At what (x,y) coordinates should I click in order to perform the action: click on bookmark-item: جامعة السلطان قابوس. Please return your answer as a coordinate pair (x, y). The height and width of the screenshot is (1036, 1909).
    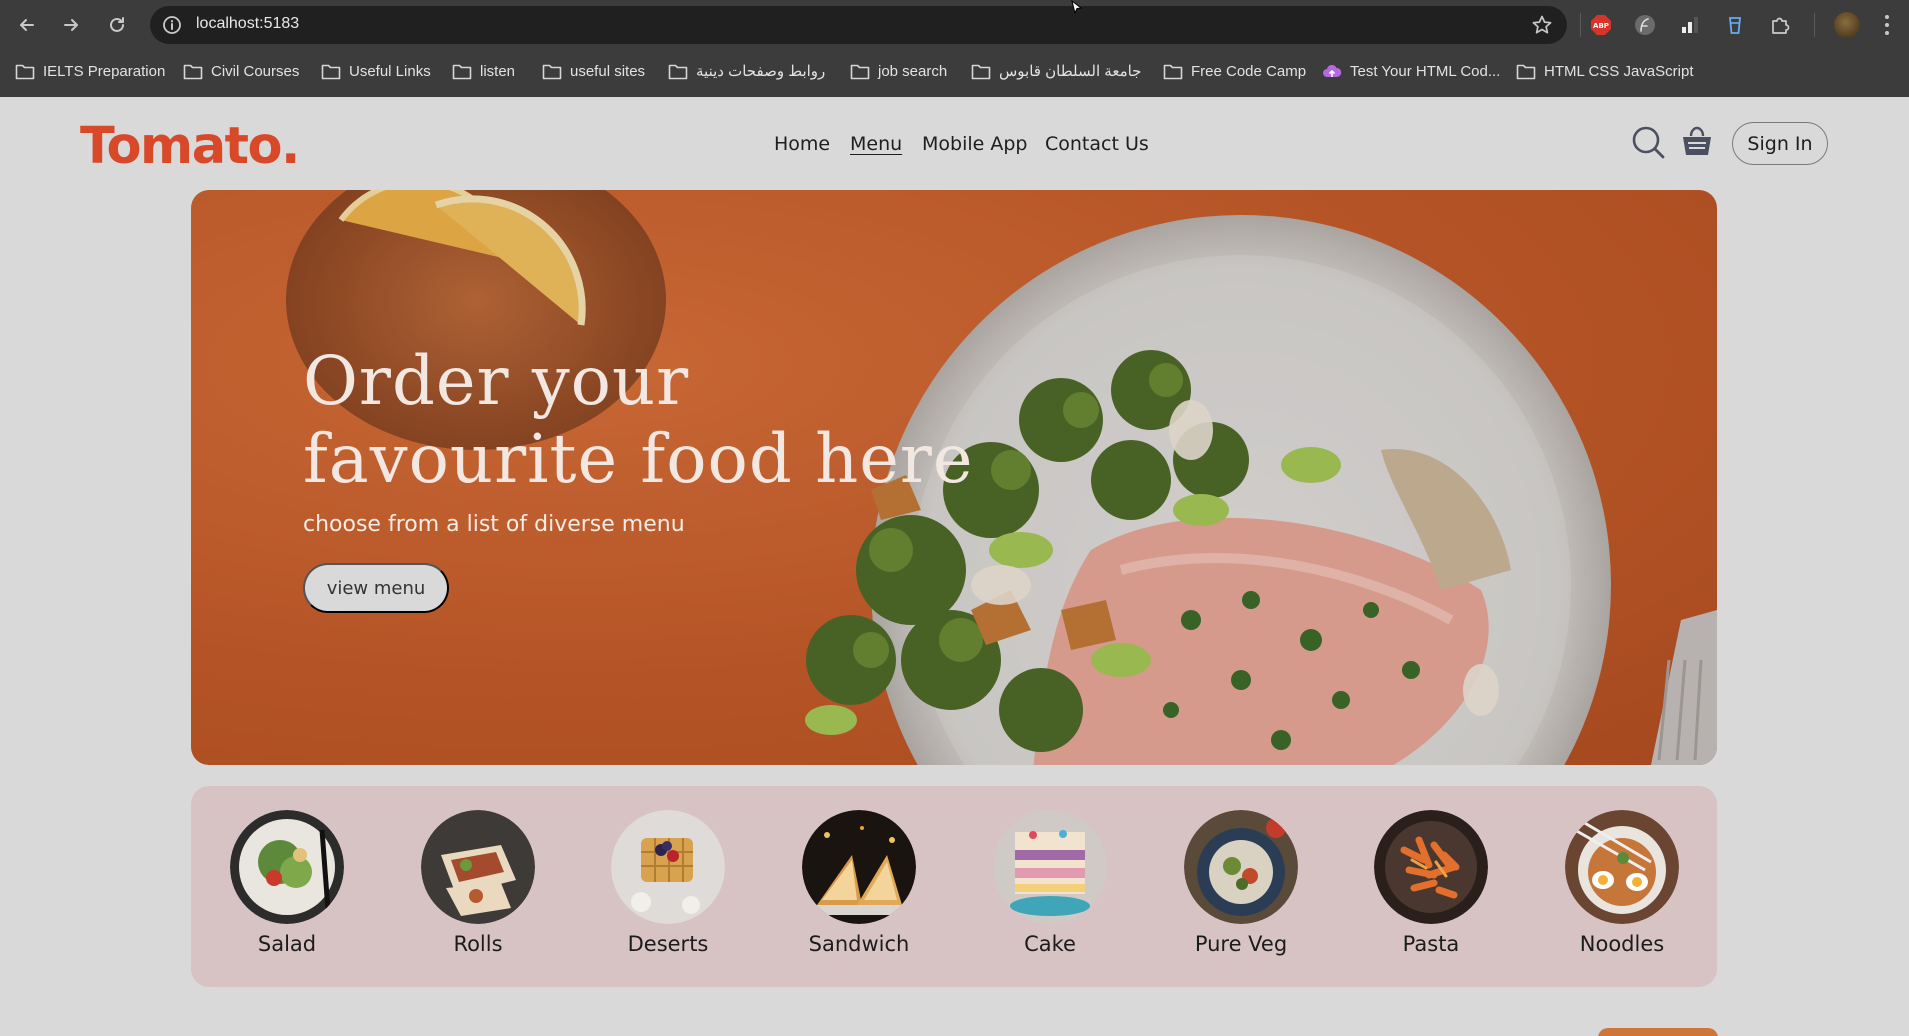
    Looking at the image, I should click on (1056, 71).